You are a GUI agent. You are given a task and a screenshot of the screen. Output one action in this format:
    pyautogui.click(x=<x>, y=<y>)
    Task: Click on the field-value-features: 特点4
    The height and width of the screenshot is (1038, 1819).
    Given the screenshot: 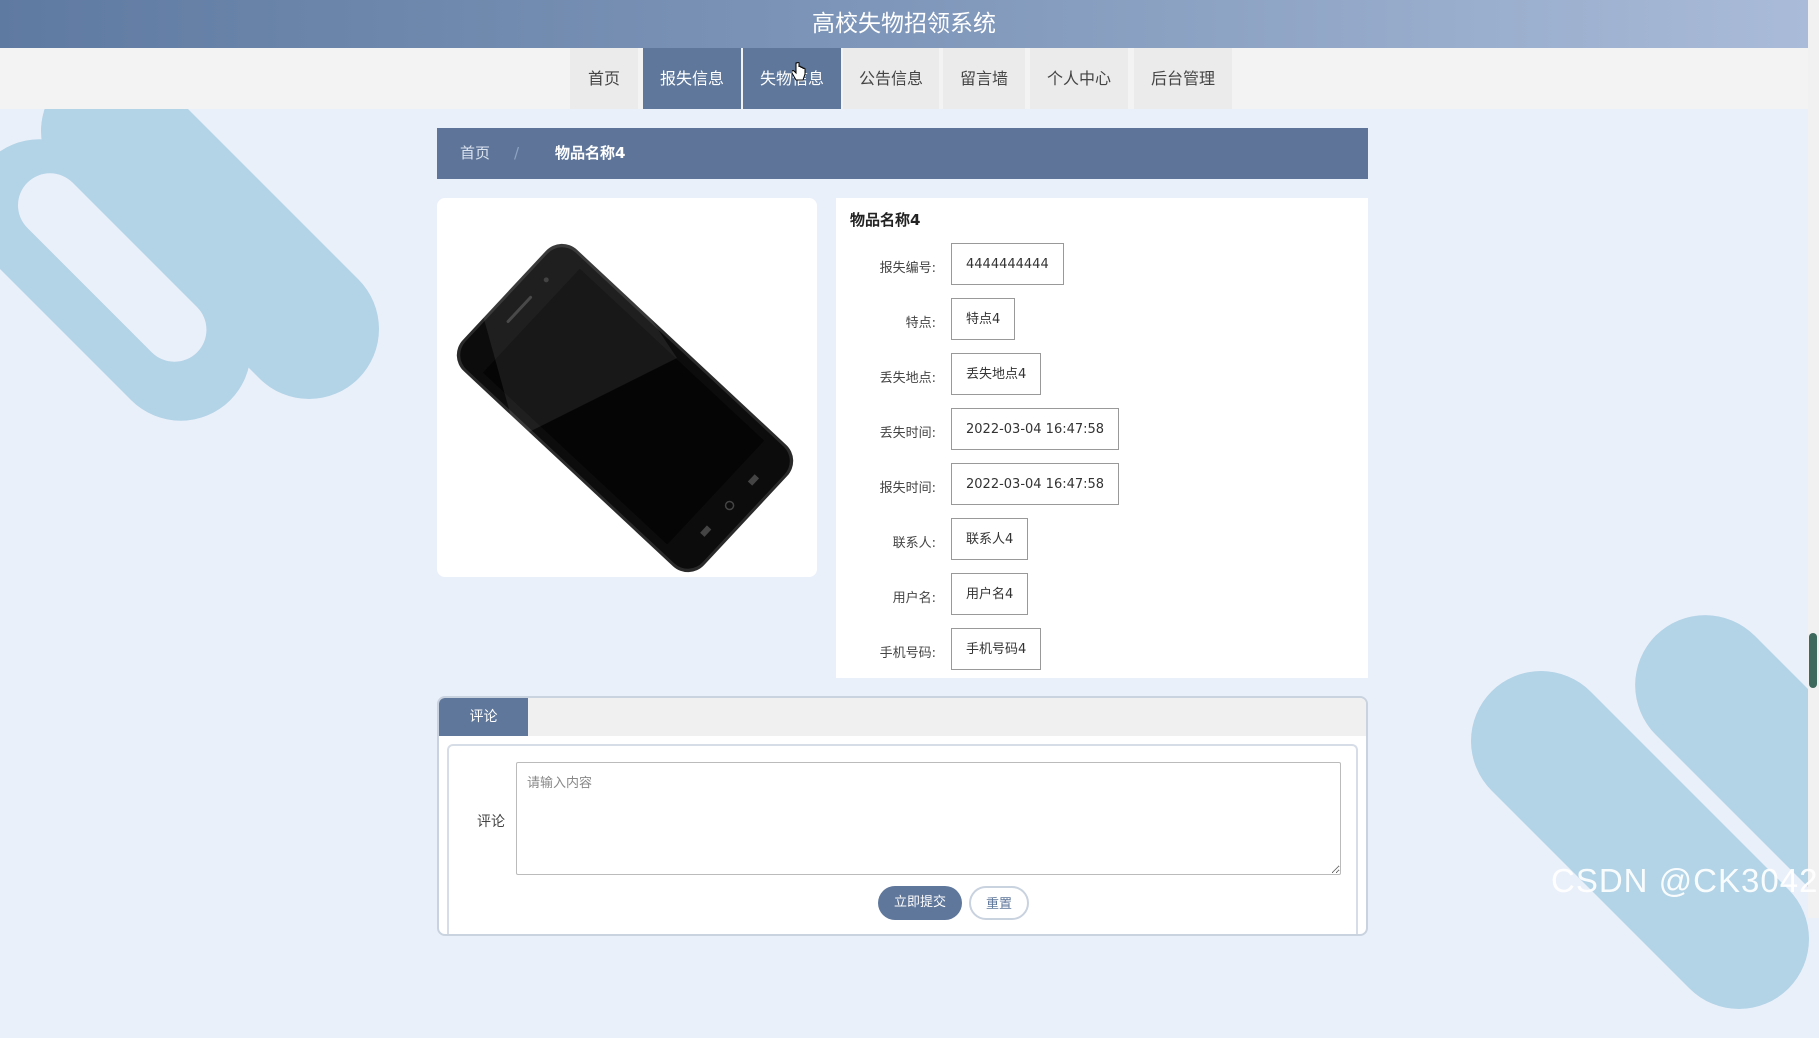 What is the action you would take?
    pyautogui.click(x=983, y=319)
    